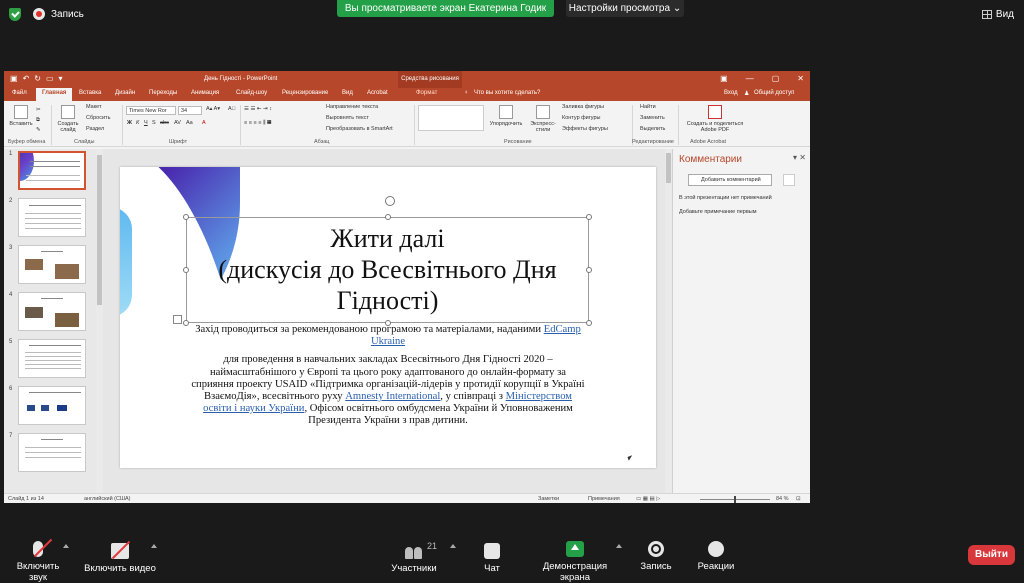 Image resolution: width=1024 pixels, height=583 pixels. I want to click on tab-slideshow: Слайд-шоу, so click(251, 93).